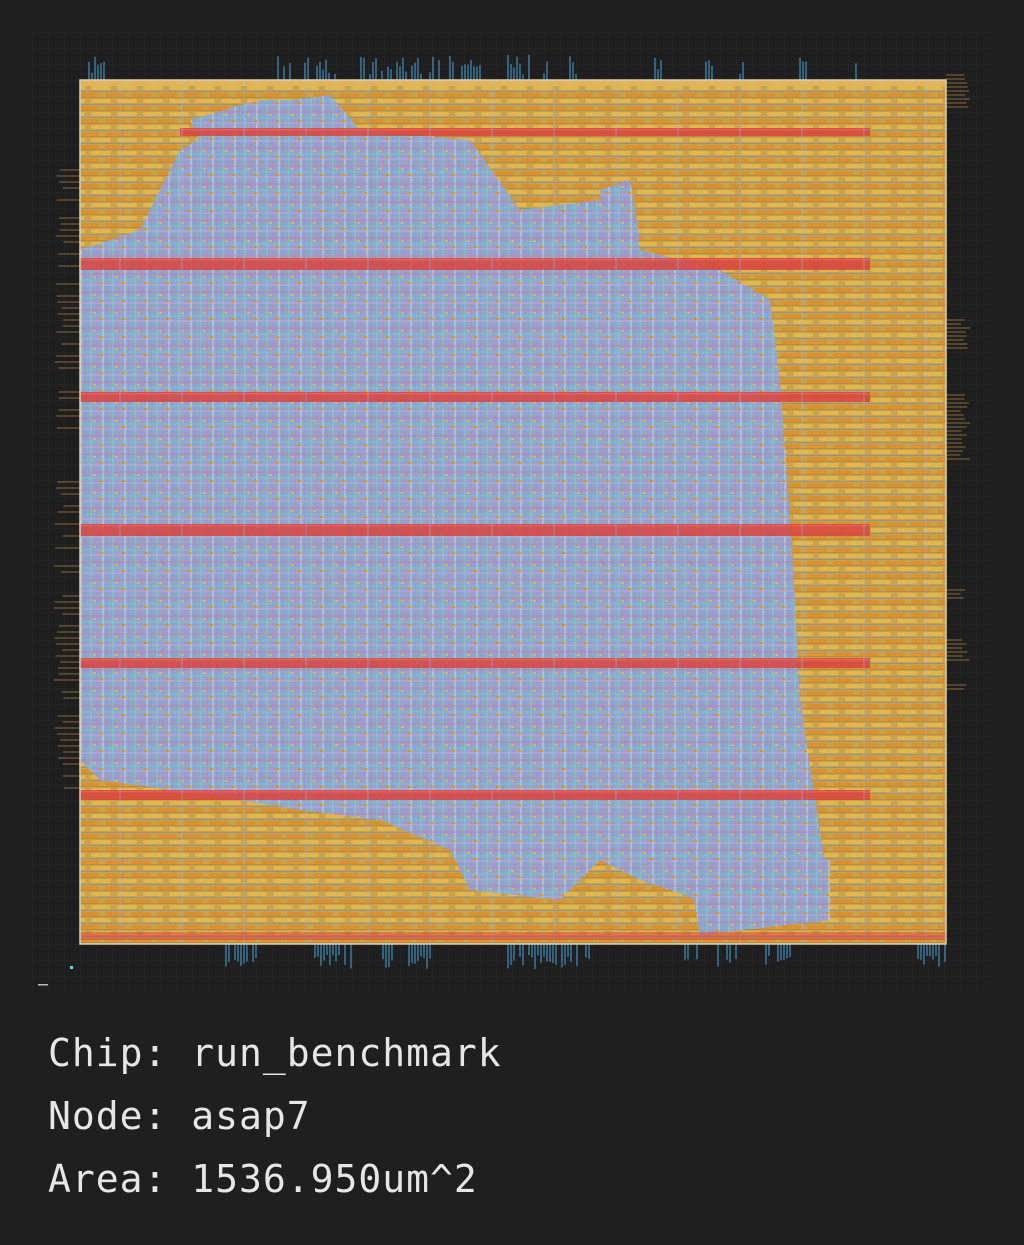 Image resolution: width=1024 pixels, height=1245 pixels. What do you see at coordinates (71, 967) in the screenshot?
I see `origin-marker` at bounding box center [71, 967].